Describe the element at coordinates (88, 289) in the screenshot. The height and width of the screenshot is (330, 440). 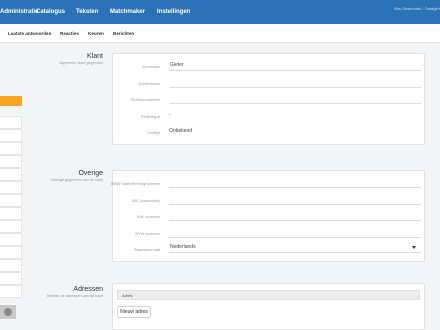
I see `section-title-adressen: Adressen` at that location.